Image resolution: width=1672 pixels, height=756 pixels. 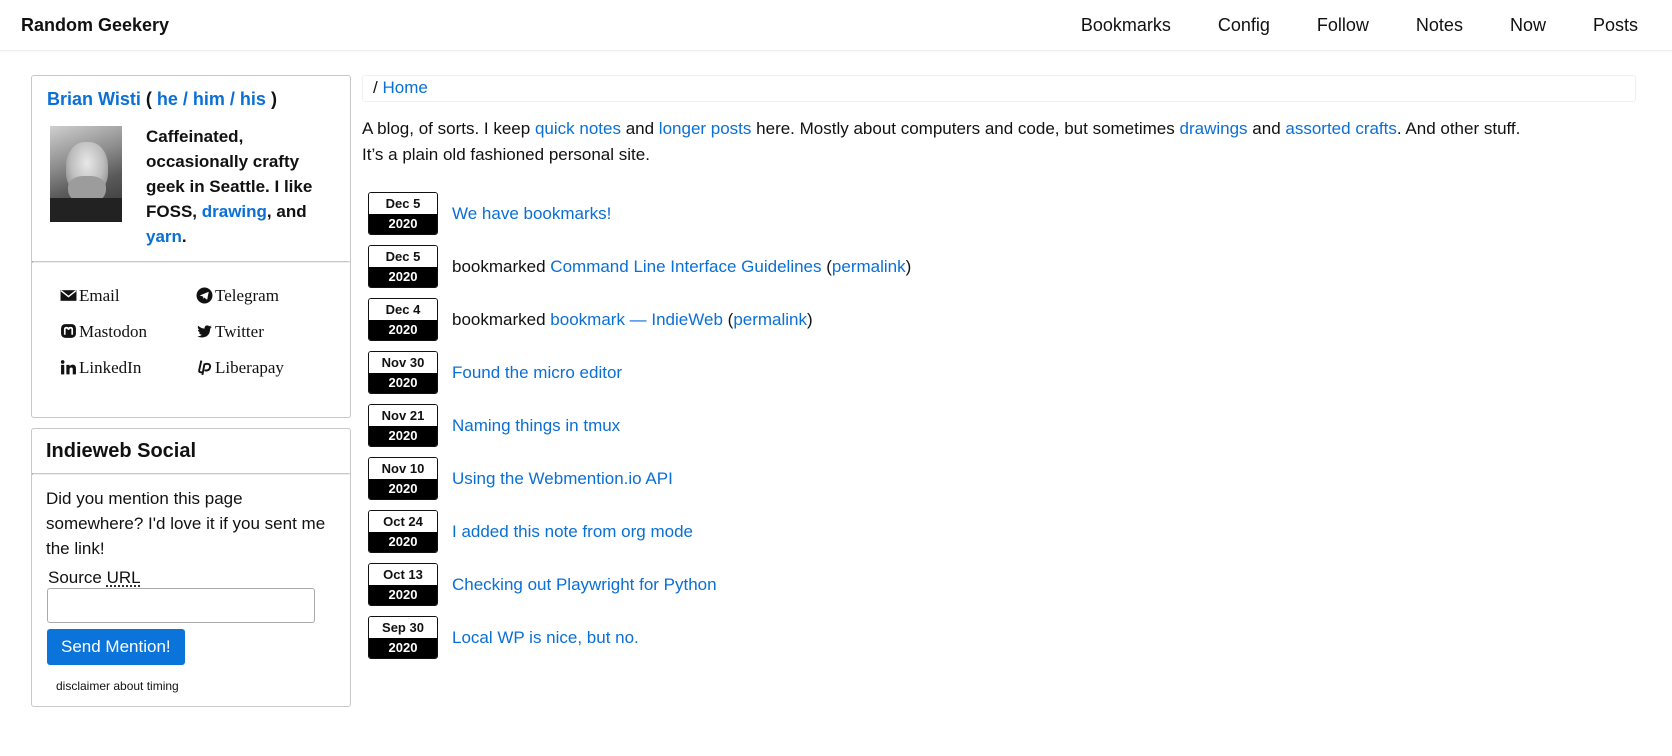 I want to click on social-linkedin: LinkedIn, so click(x=128, y=367).